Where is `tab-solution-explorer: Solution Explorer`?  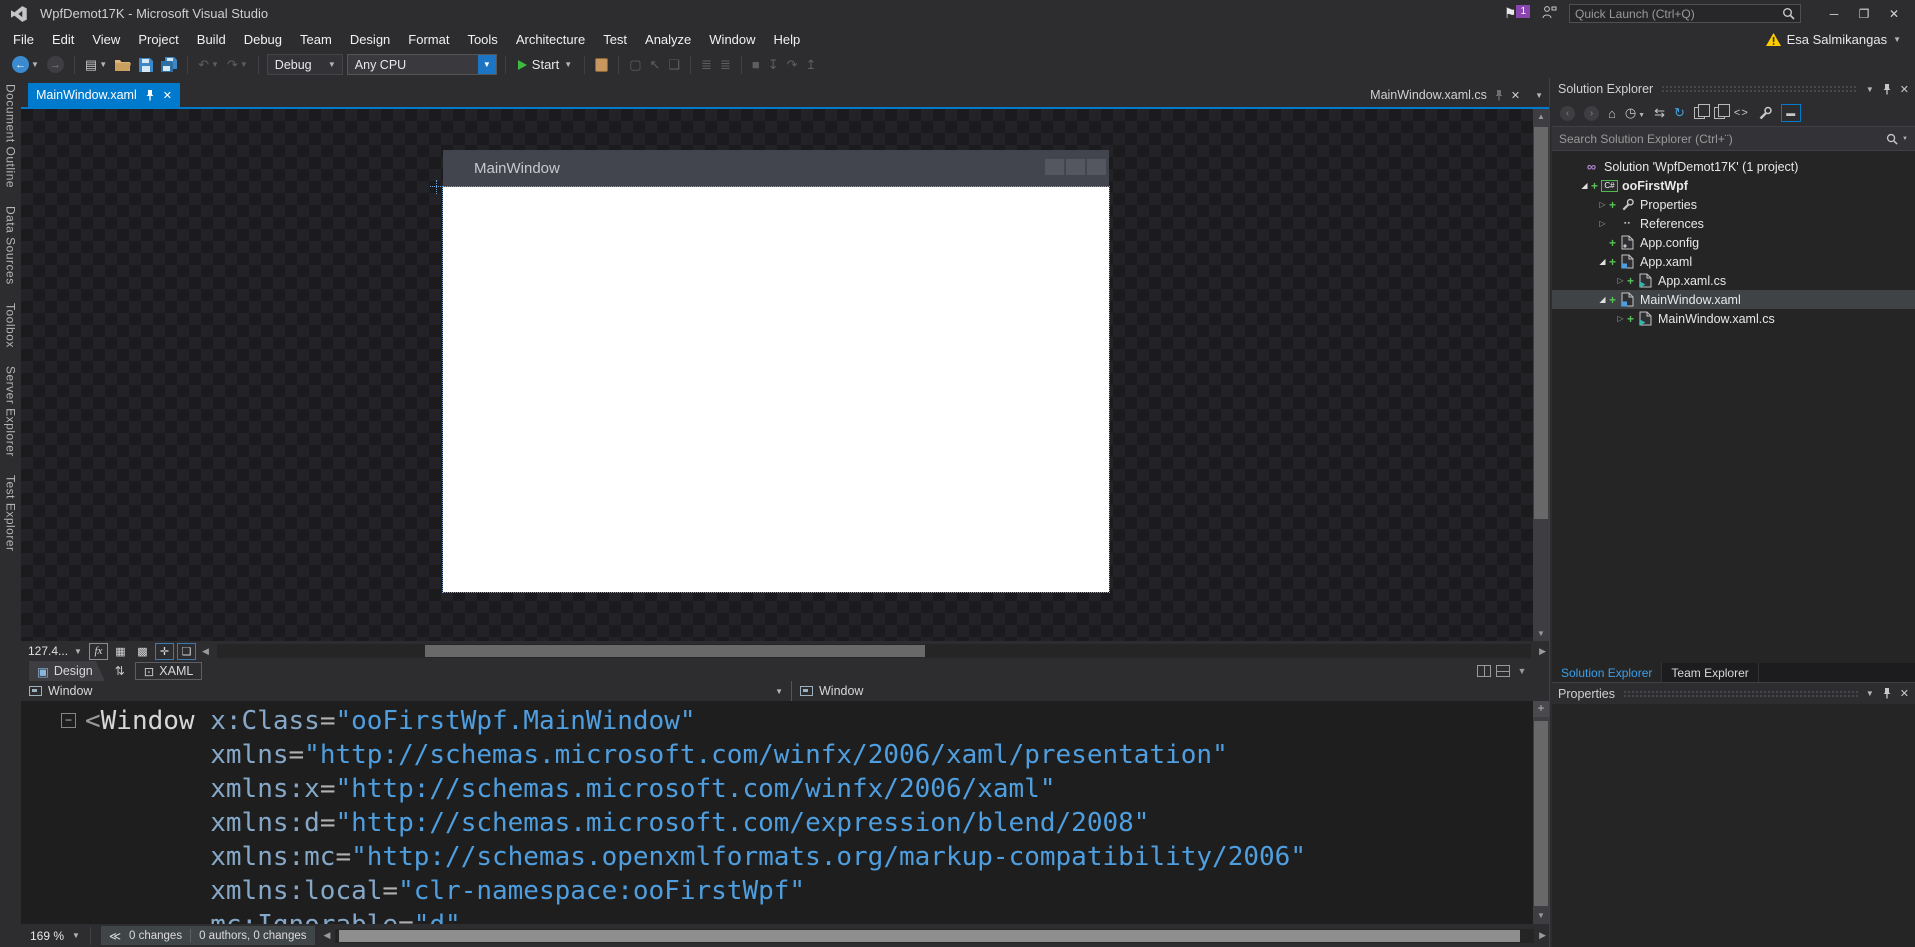
tab-solution-explorer: Solution Explorer is located at coordinates (1607, 672).